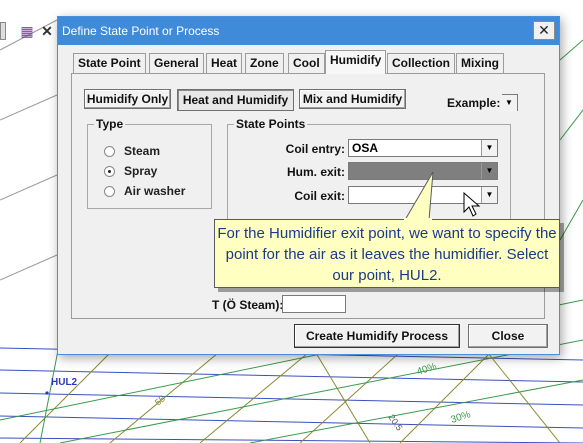 The width and height of the screenshot is (583, 443). I want to click on mouse-cursor-icon, so click(472, 204).